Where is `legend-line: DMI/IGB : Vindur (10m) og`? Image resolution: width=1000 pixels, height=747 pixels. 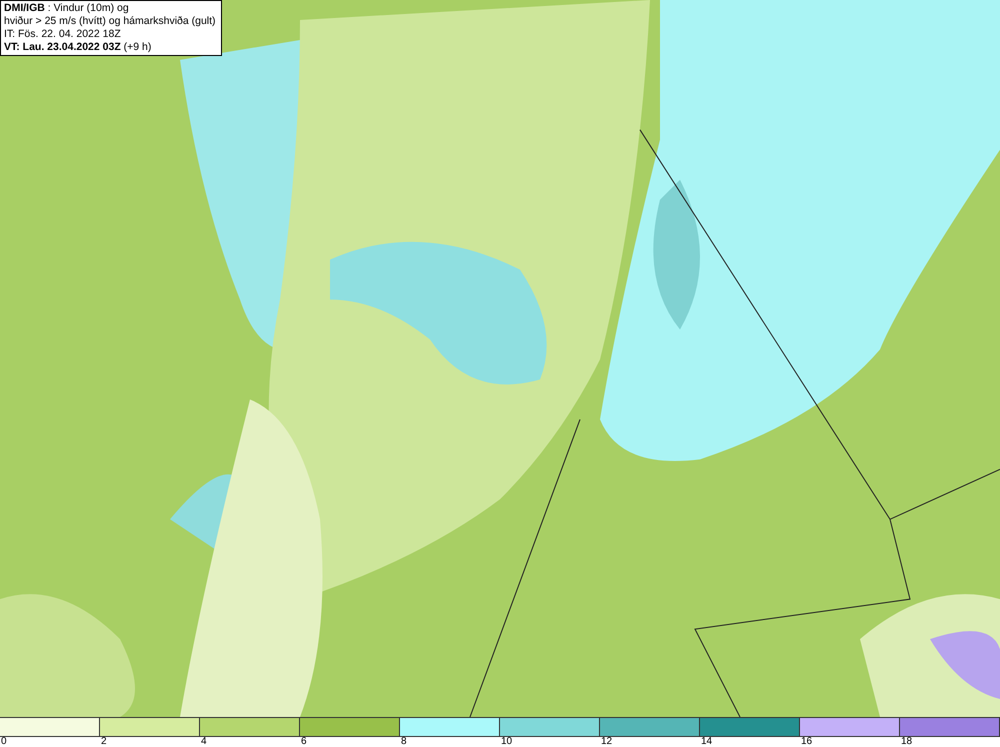
legend-line: DMI/IGB : Vindur (10m) og is located at coordinates (67, 8).